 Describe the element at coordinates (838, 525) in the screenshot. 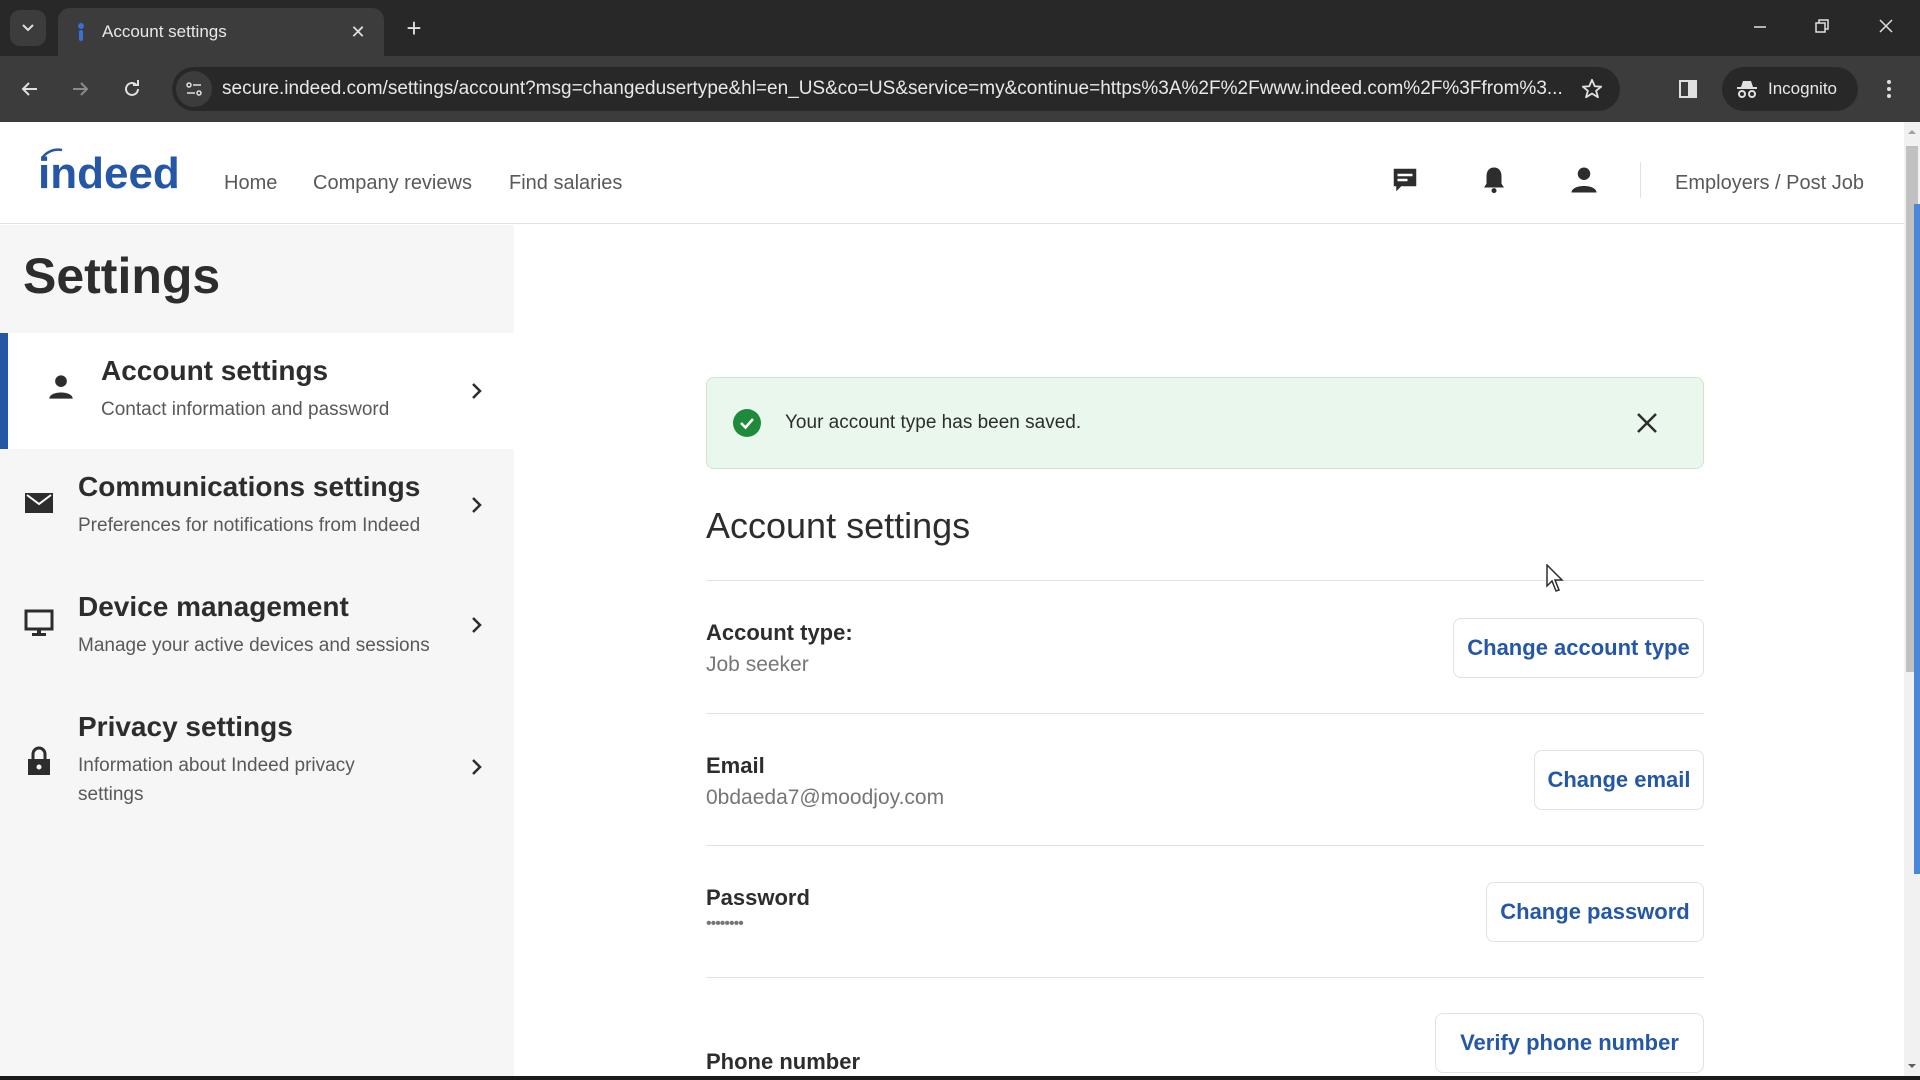

I see `section-title: Account settings` at that location.